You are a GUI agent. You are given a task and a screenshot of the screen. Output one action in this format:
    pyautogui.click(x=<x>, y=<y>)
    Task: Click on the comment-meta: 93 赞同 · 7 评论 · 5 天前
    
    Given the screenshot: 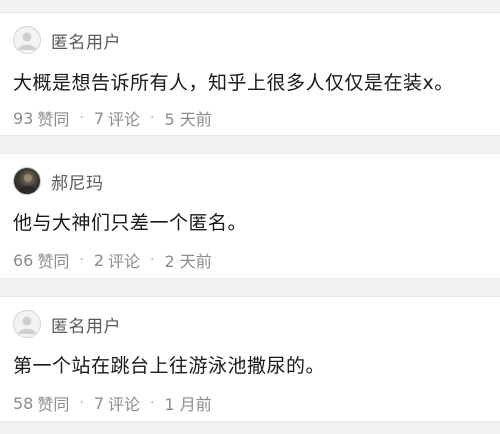 What is the action you would take?
    pyautogui.click(x=112, y=118)
    